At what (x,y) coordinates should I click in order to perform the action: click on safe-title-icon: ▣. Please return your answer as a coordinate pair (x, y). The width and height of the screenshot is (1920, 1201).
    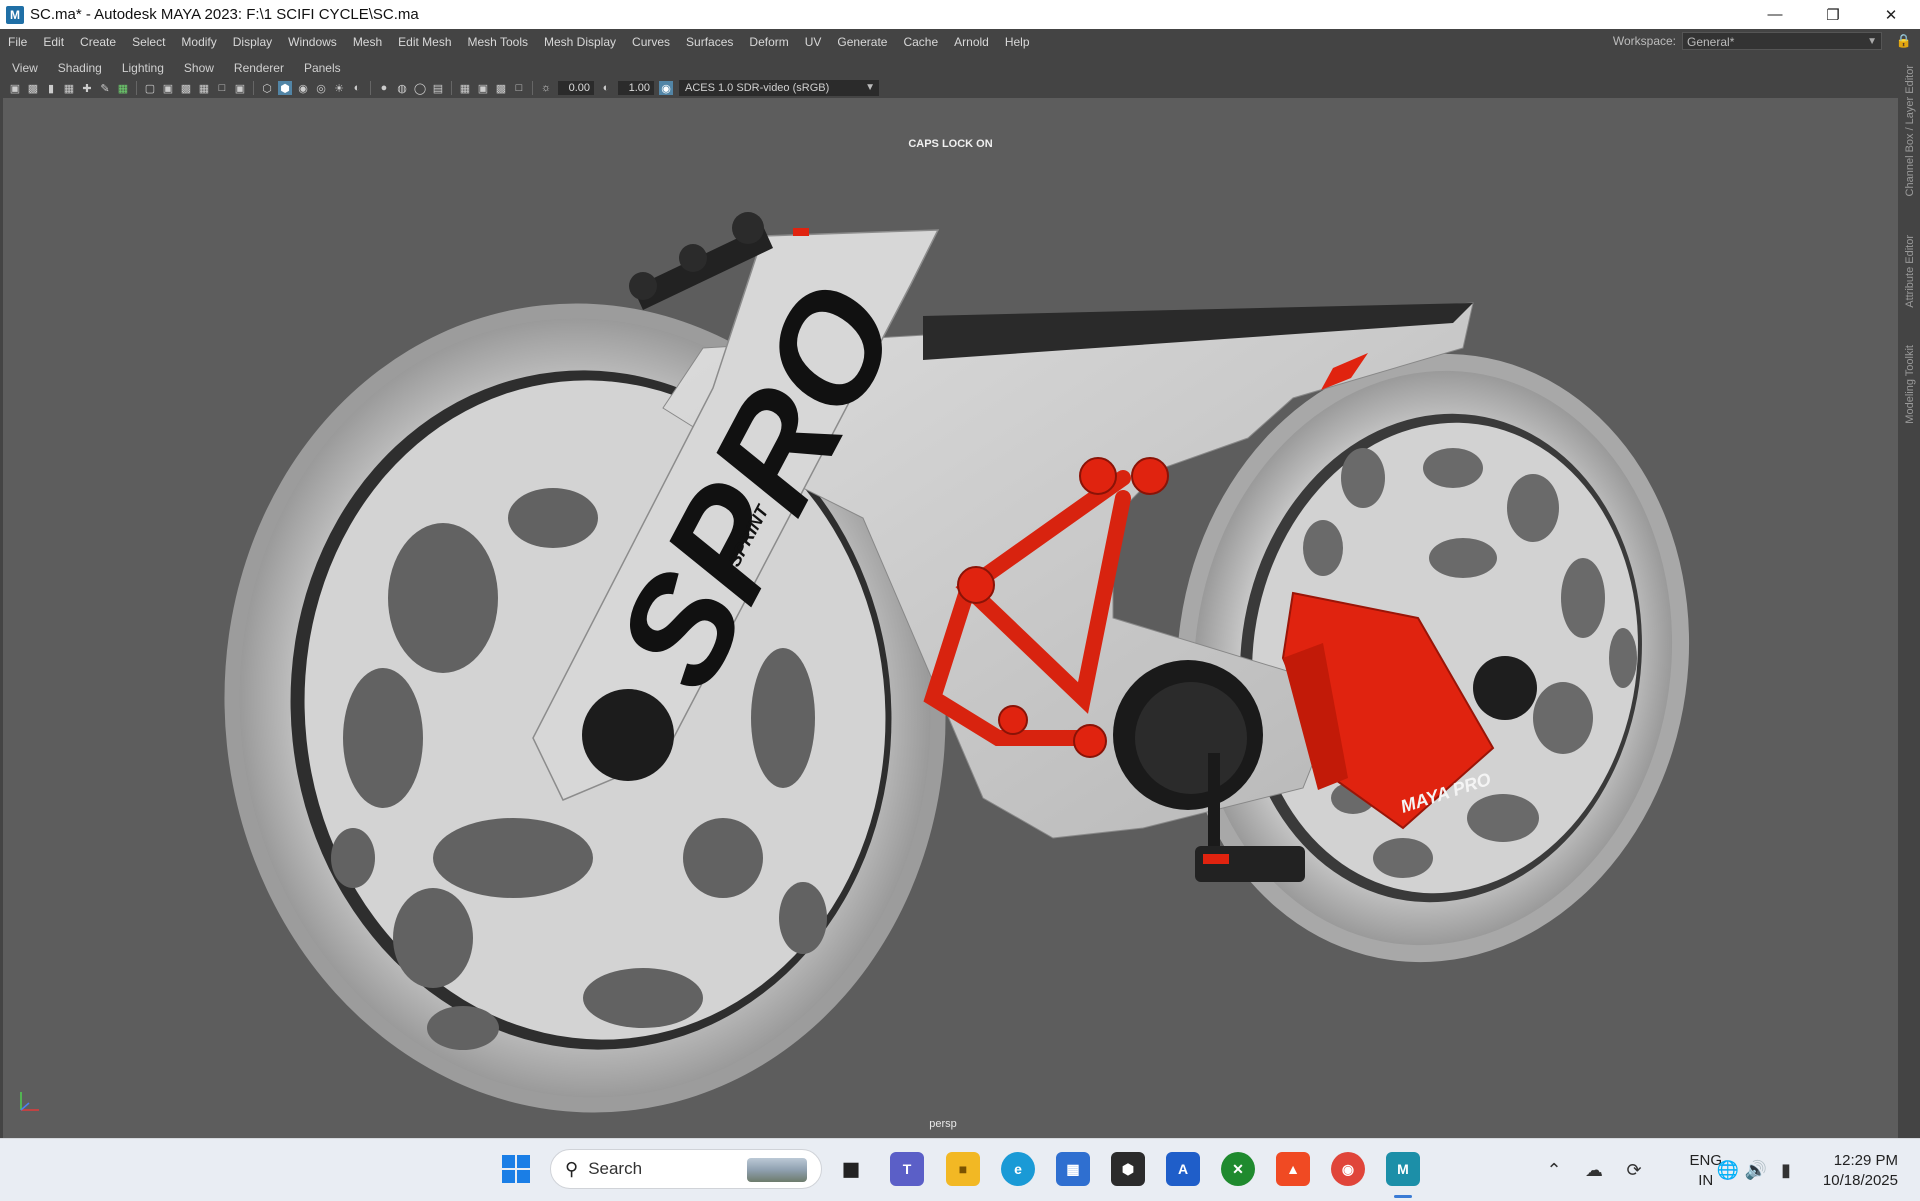
    Looking at the image, I should click on (240, 88).